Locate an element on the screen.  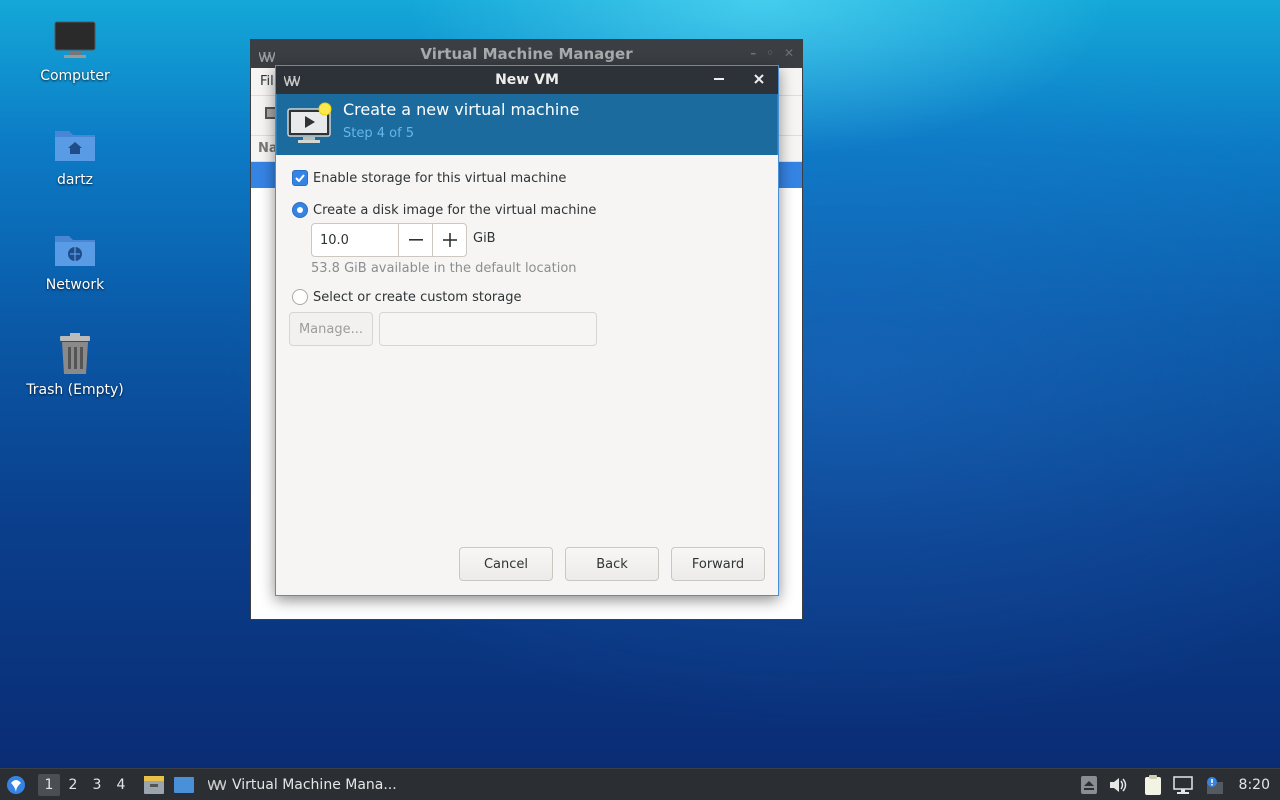
file-manager-launcher-icon is located at coordinates (154, 784).